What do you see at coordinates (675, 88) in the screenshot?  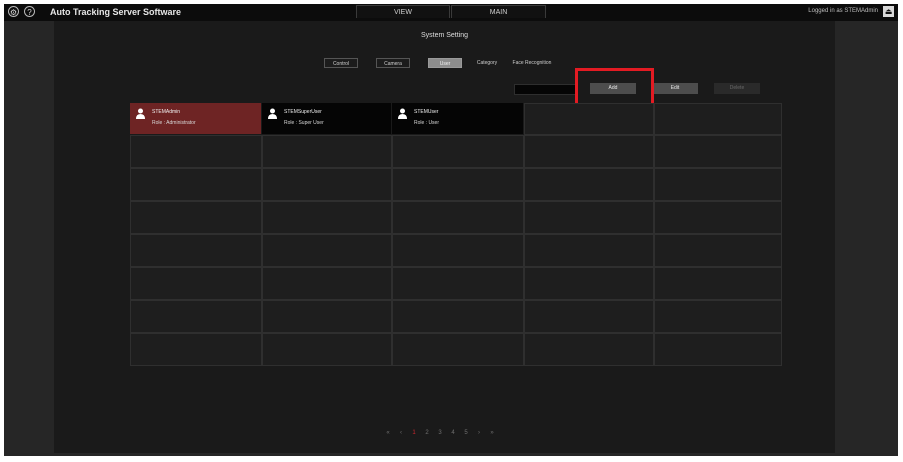 I see `edit-button: Edit` at bounding box center [675, 88].